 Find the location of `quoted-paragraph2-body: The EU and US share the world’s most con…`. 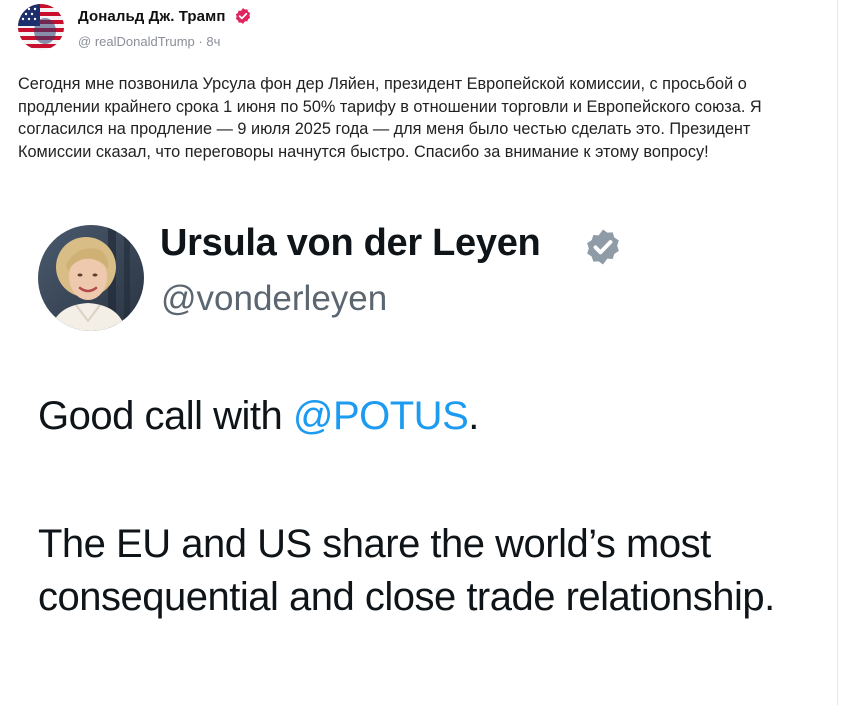

quoted-paragraph2-body: The EU and US share the world’s most con… is located at coordinates (406, 570).